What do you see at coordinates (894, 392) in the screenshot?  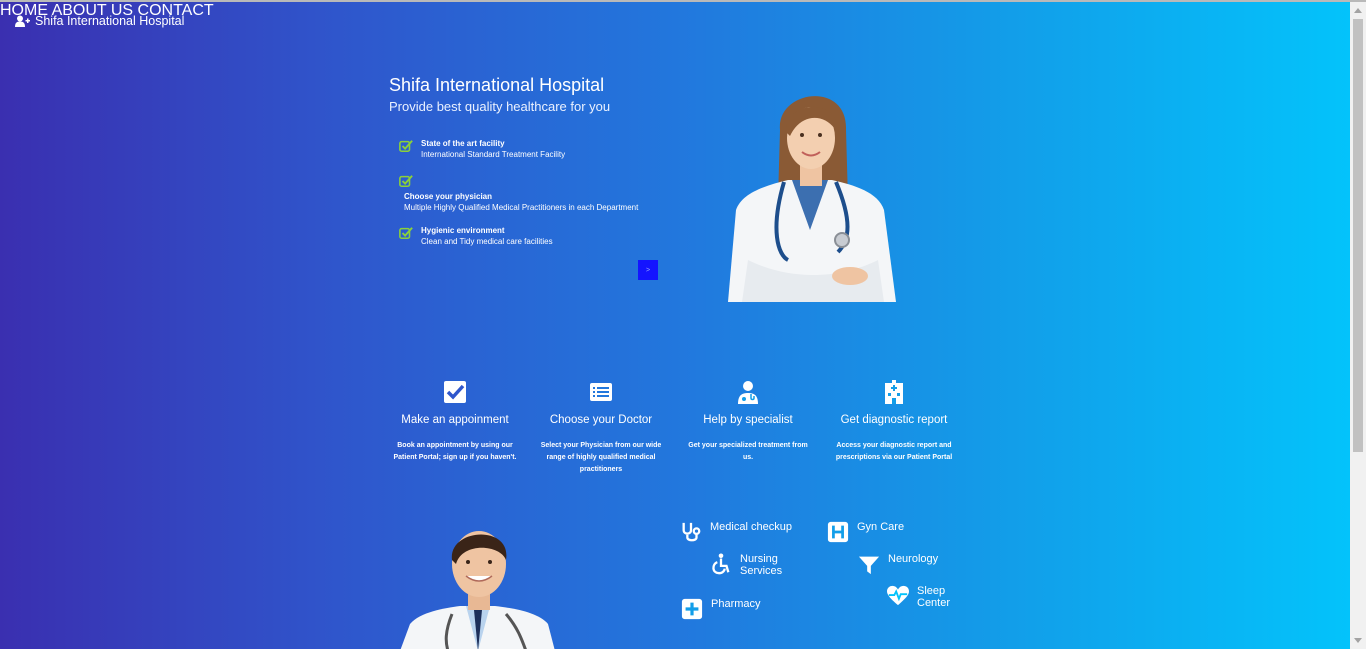 I see `hospital-building-icon` at bounding box center [894, 392].